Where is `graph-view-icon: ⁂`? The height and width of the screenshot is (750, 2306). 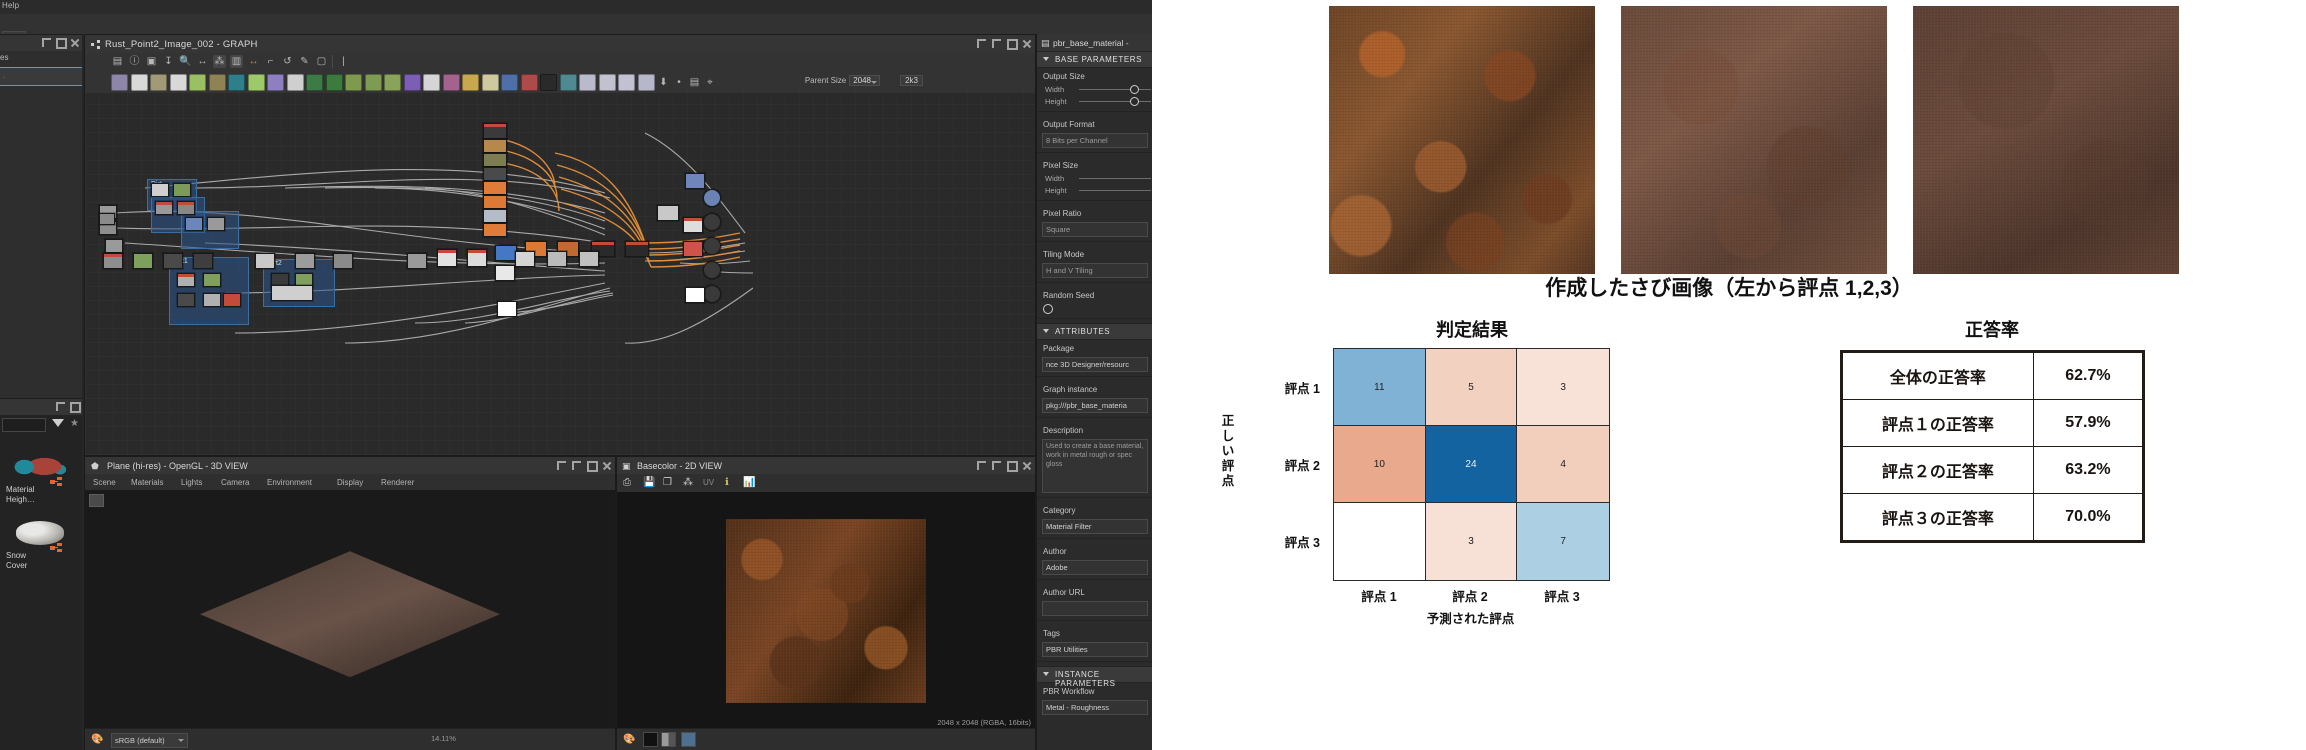
graph-view-icon: ⁂ is located at coordinates (219, 61).